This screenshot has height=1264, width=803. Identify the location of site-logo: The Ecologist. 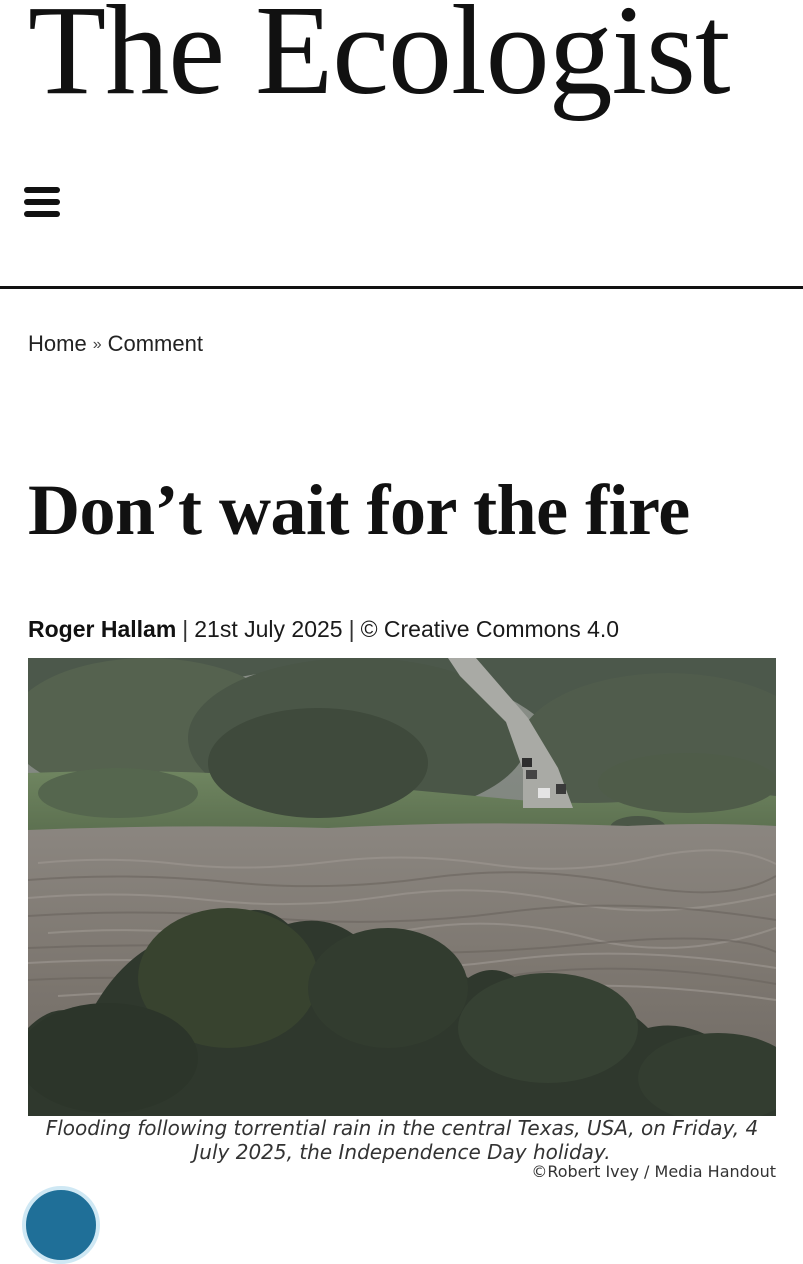
(379, 57).